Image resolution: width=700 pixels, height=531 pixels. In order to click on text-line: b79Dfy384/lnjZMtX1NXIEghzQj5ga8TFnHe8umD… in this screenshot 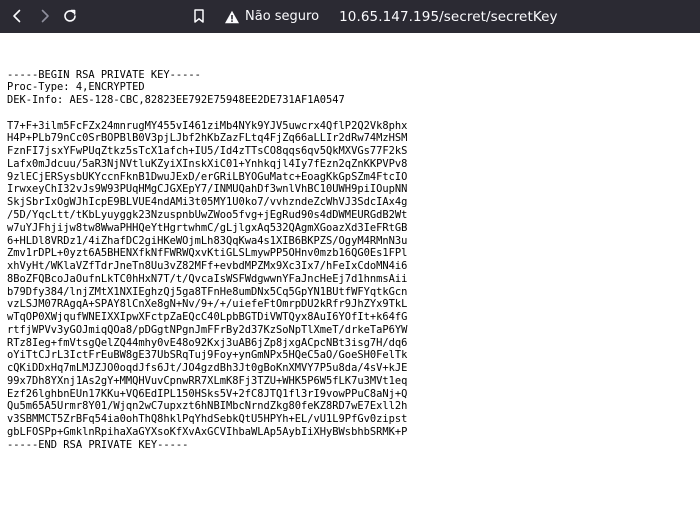, I will do `click(207, 291)`.